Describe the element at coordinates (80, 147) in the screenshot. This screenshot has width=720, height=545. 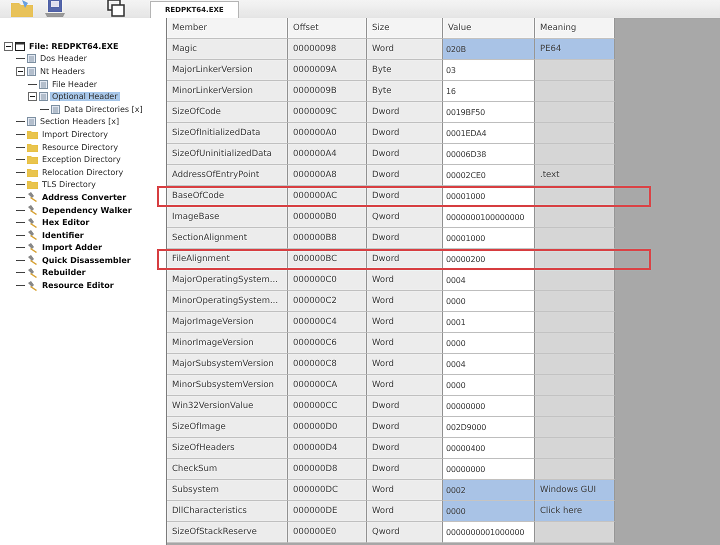
I see `tree-item: Resource Directory` at that location.